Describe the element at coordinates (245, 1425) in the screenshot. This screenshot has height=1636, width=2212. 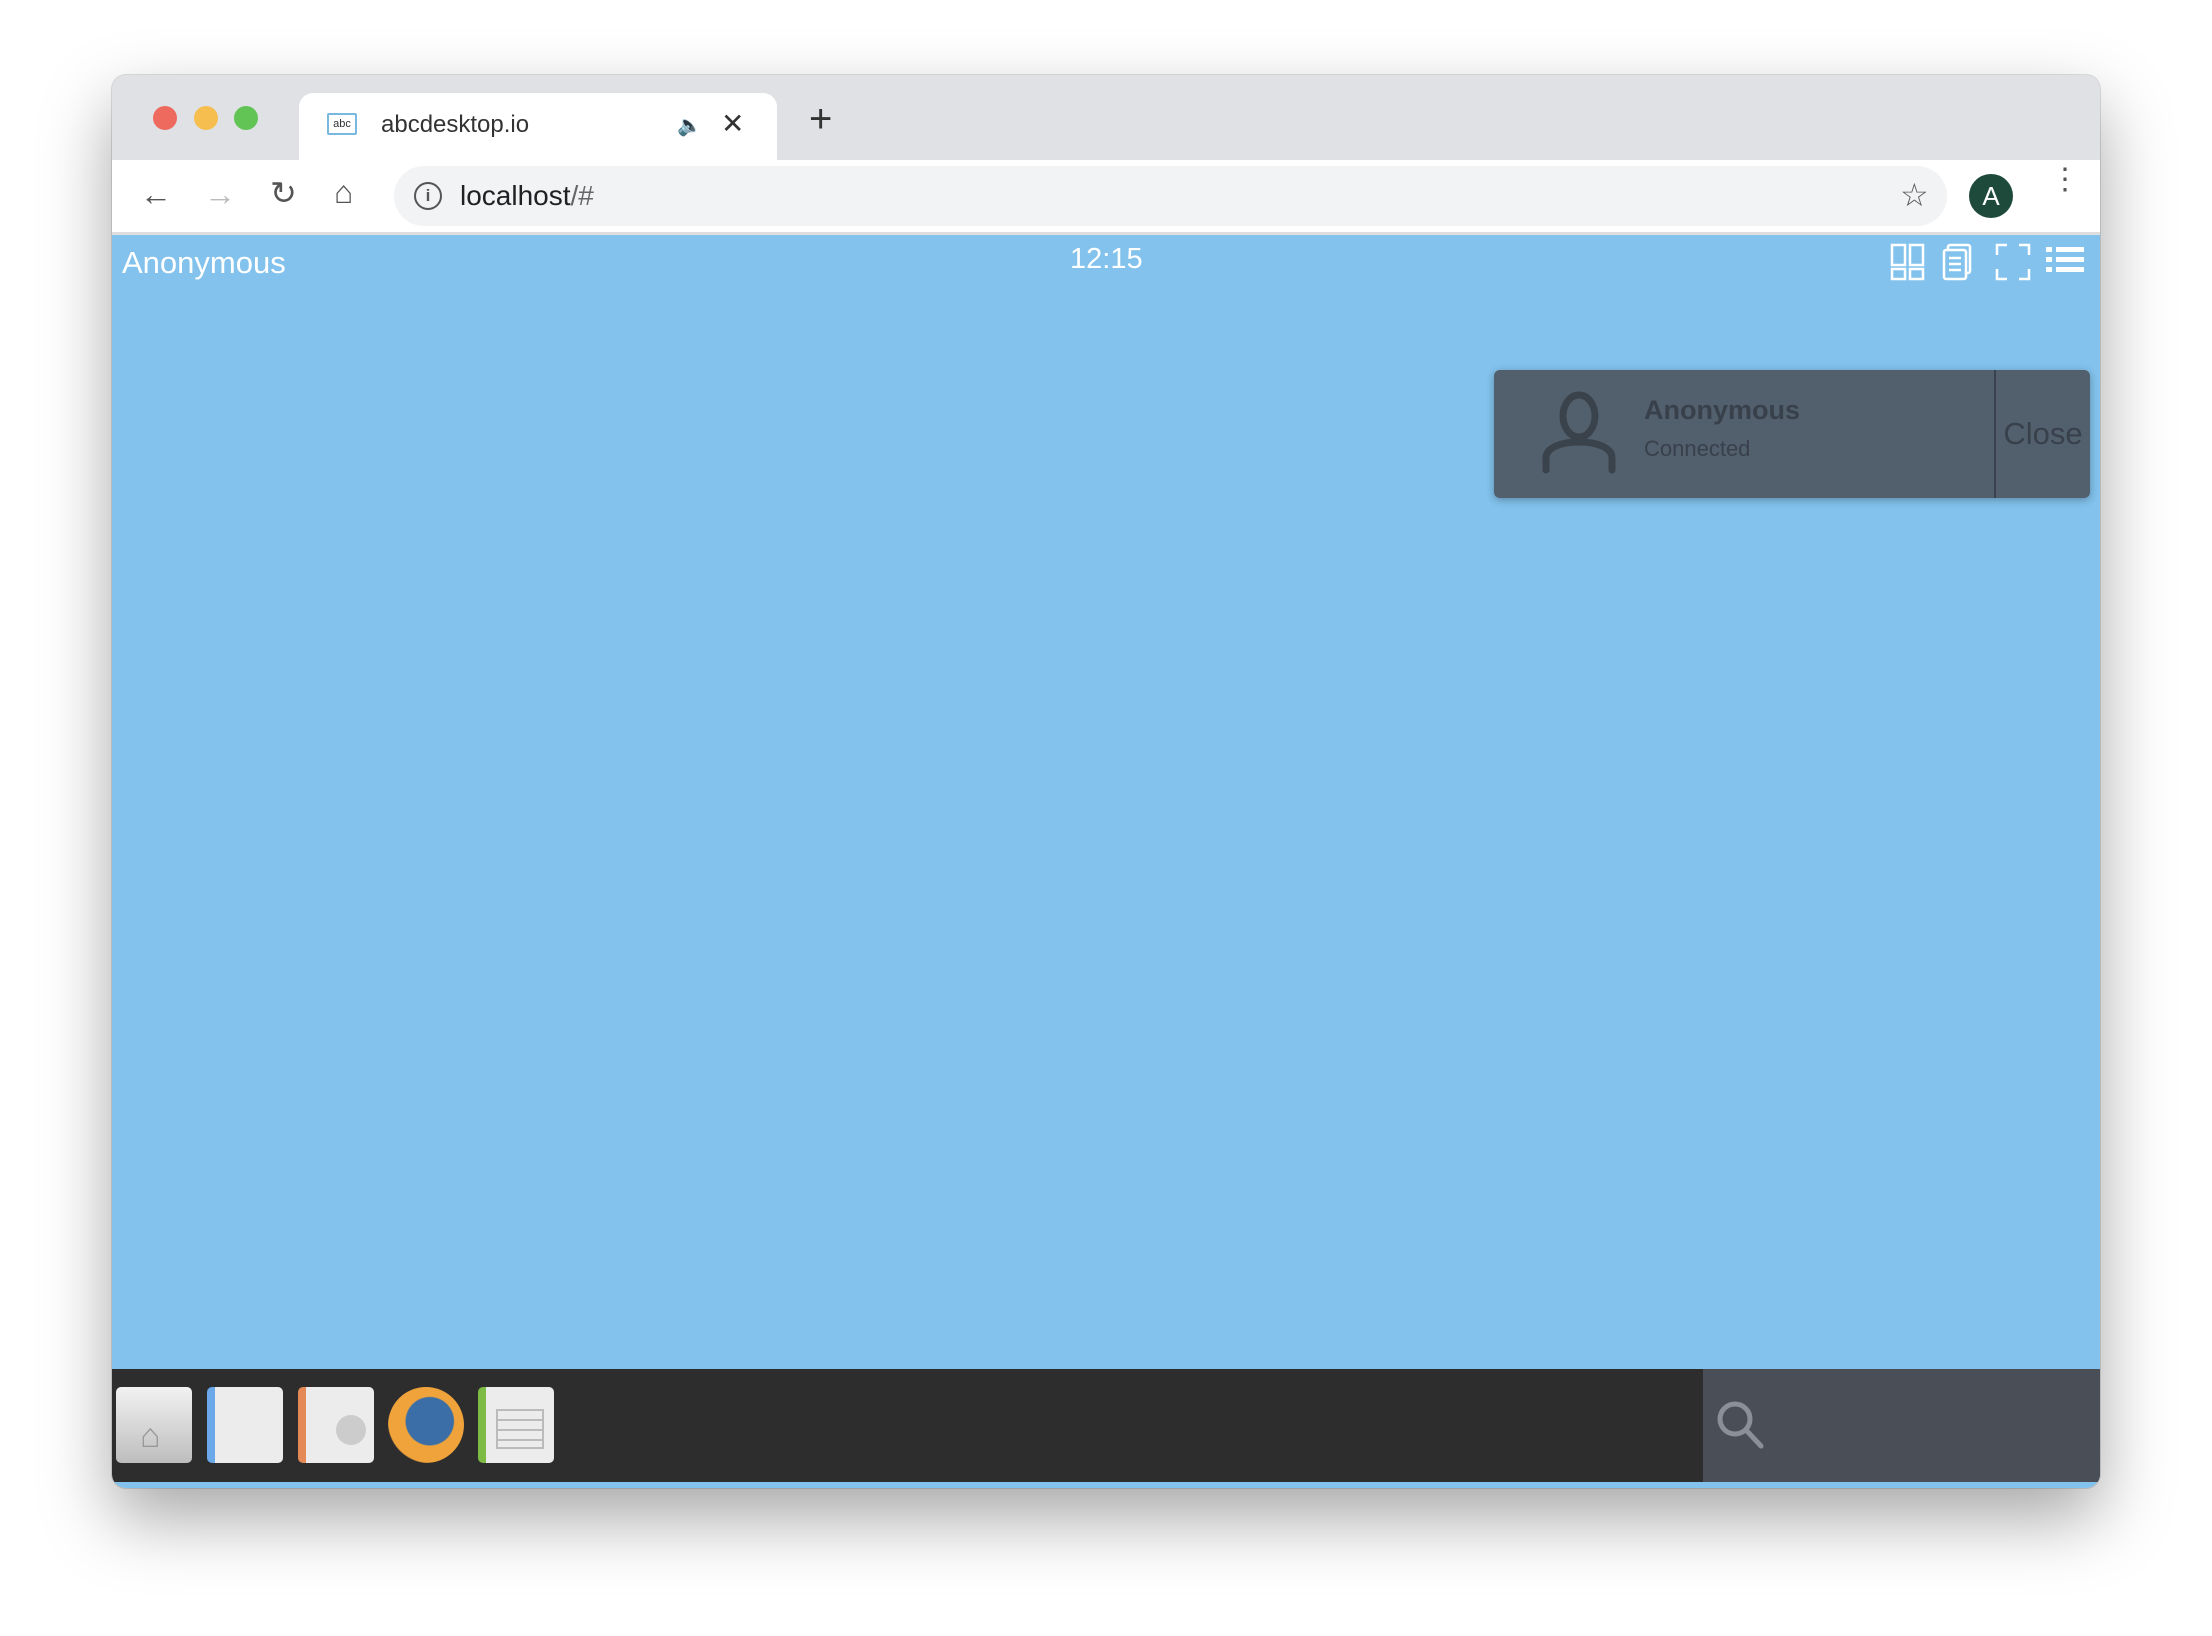
I see `writer-app-icon` at that location.